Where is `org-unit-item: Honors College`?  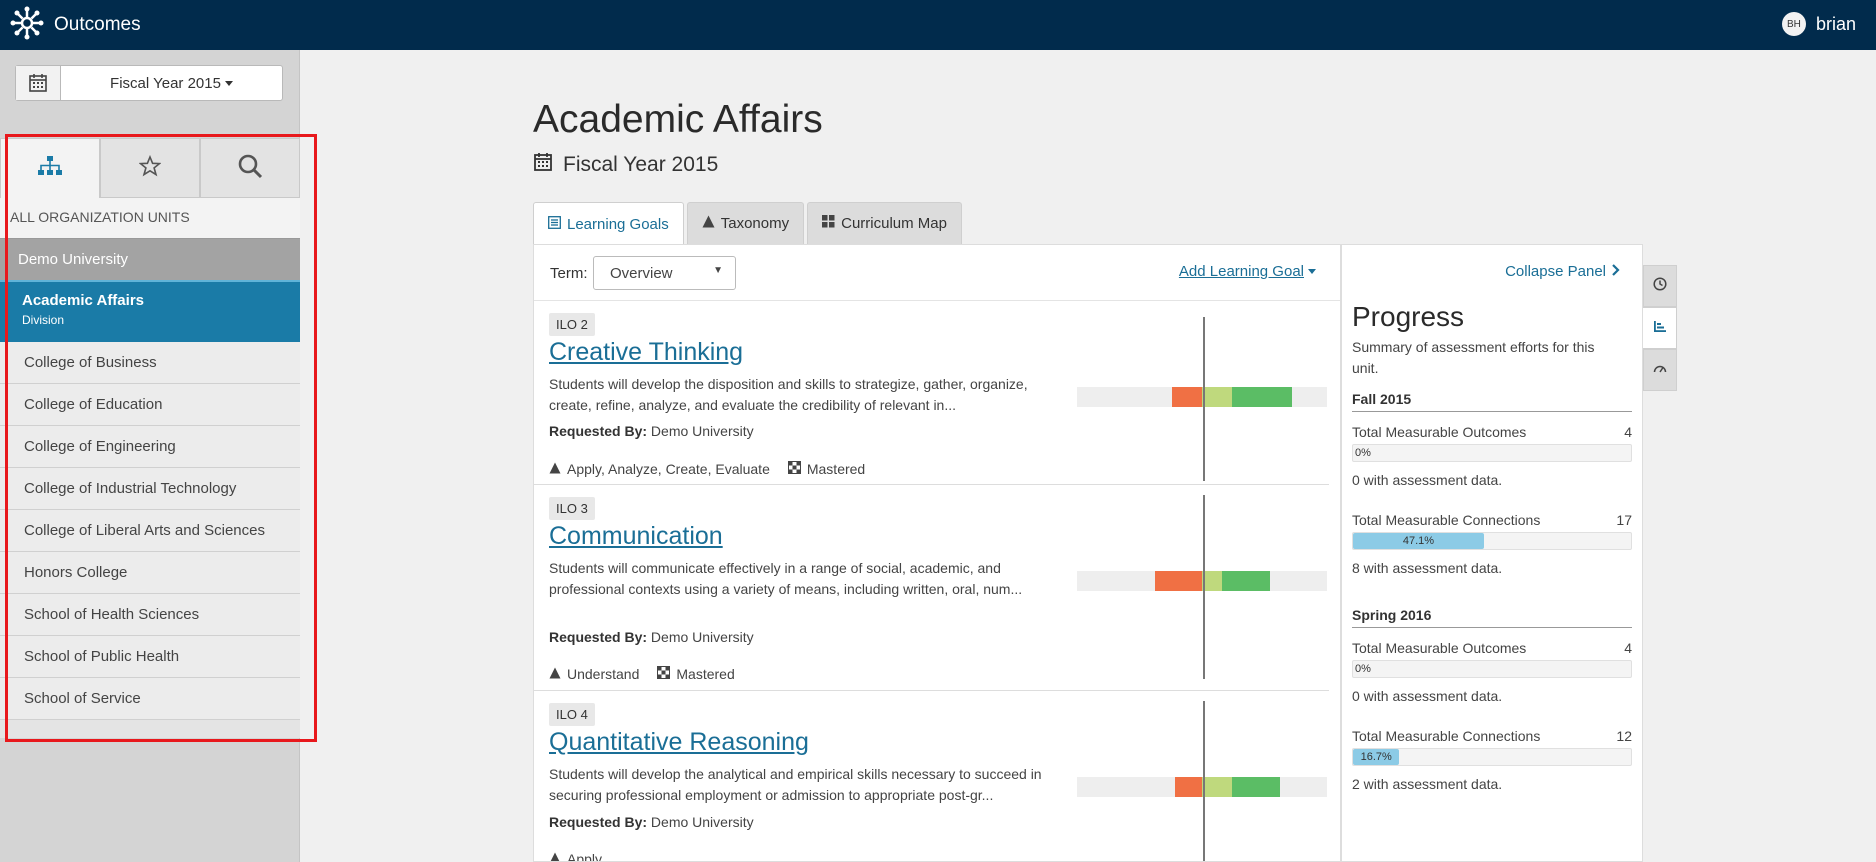
org-unit-item: Honors College is located at coordinates (150, 573).